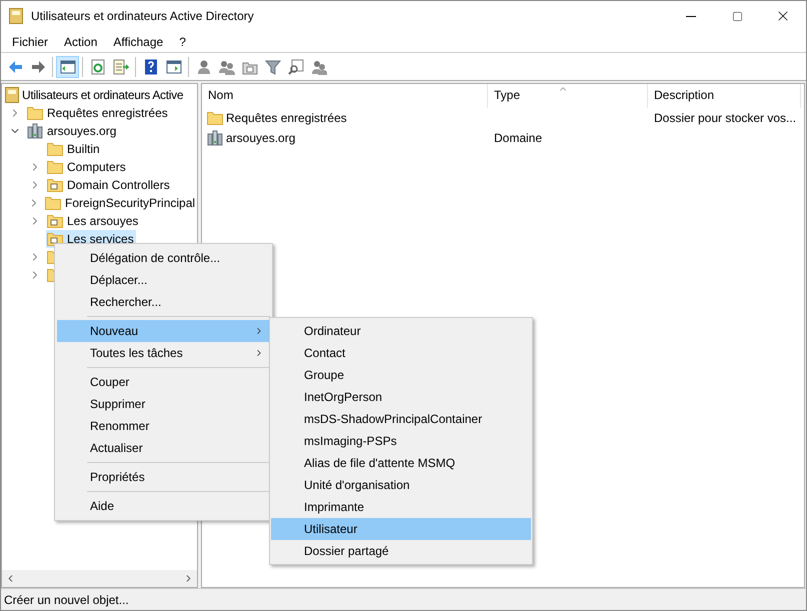 This screenshot has width=807, height=611. I want to click on menu-item: Fichier, so click(30, 42).